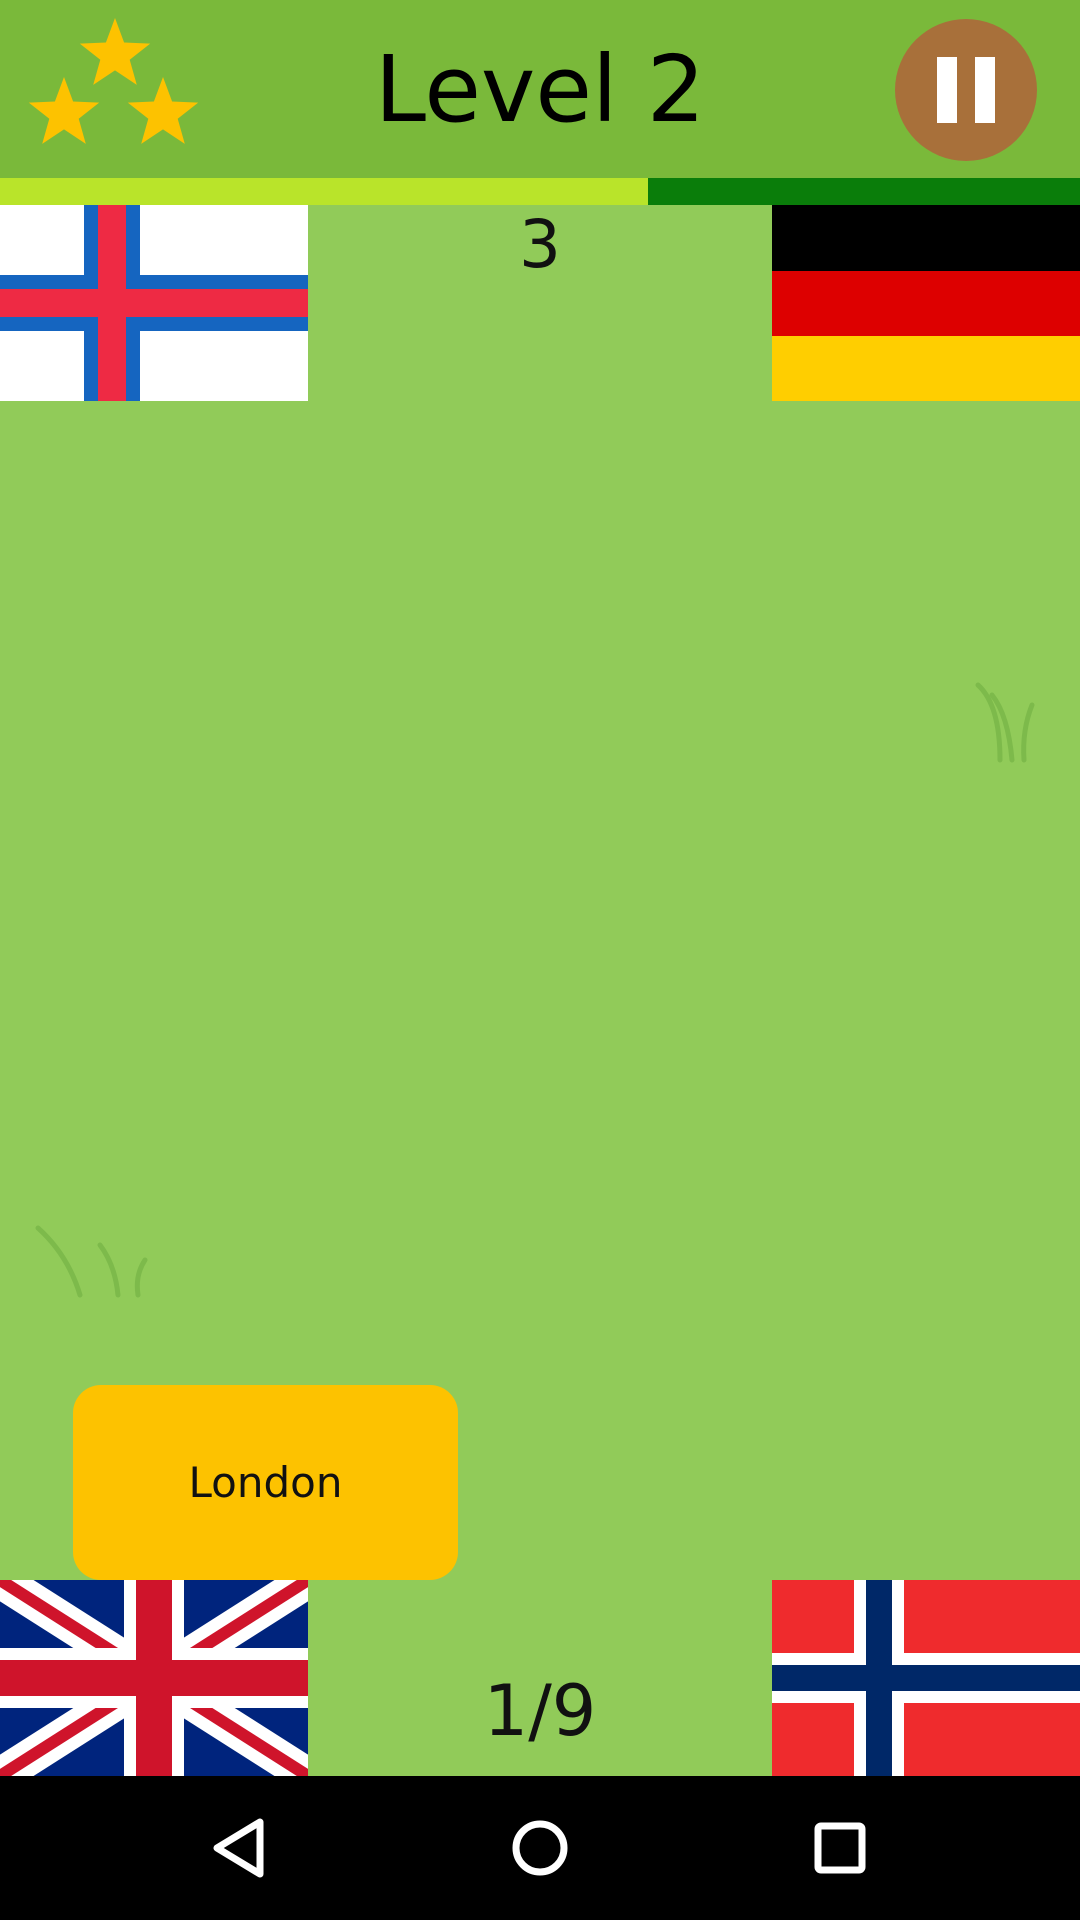 This screenshot has width=1080, height=1920. I want to click on back-button, so click(240, 1848).